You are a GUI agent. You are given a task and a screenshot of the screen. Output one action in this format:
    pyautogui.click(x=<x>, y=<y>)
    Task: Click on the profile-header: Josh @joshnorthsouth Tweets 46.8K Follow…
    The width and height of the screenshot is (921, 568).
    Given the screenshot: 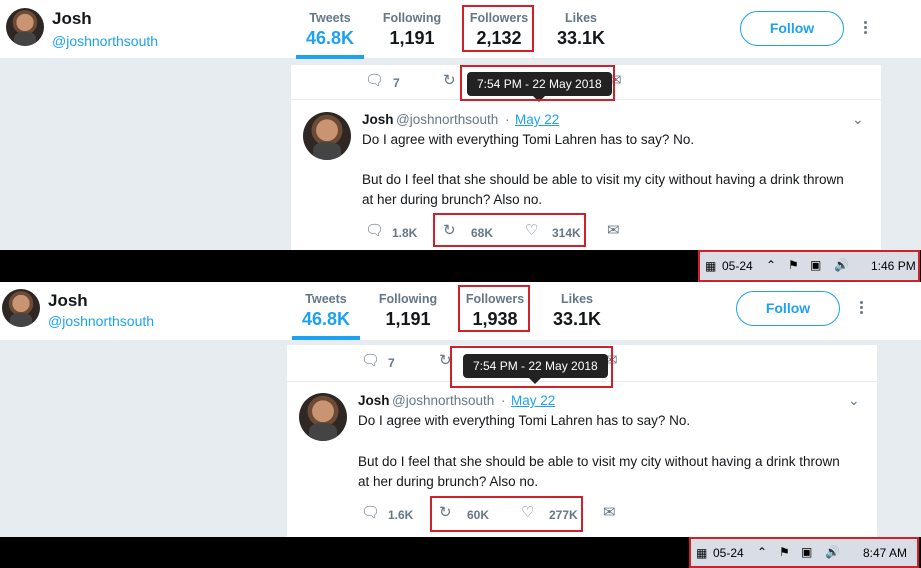 What is the action you would take?
    pyautogui.click(x=460, y=29)
    